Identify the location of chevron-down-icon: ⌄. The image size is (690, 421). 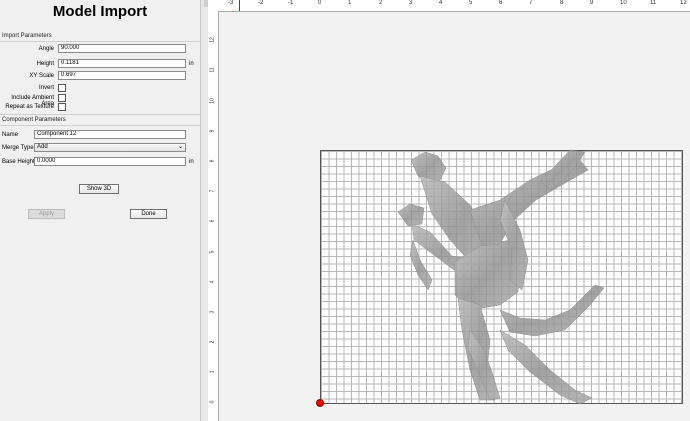
(180, 147).